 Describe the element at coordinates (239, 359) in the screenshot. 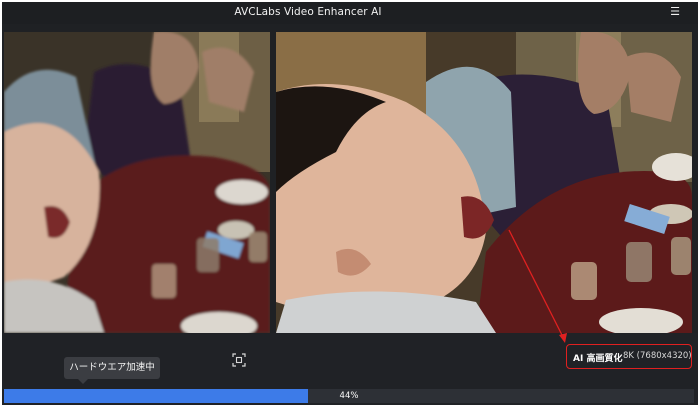

I see `compare-frame-icon` at that location.